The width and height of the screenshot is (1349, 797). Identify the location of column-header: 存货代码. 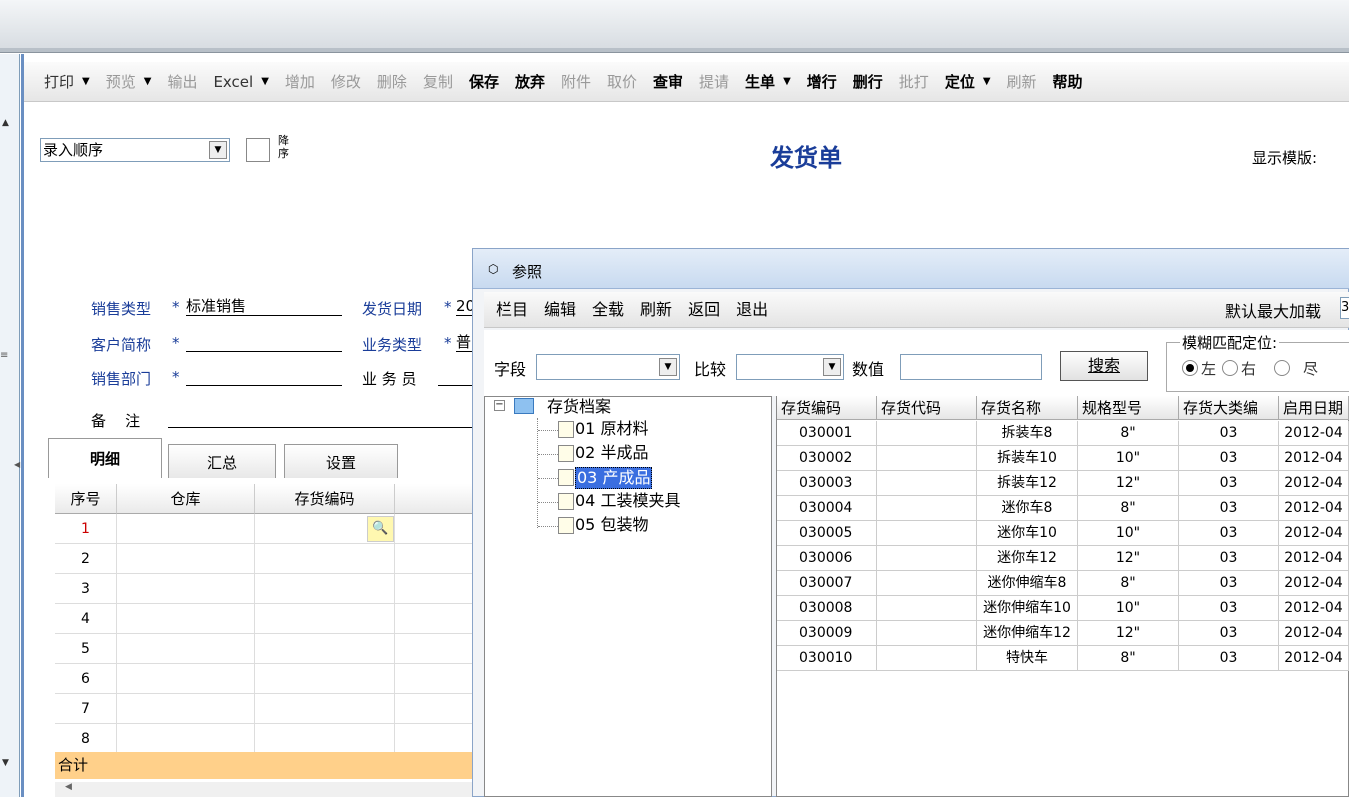
(927, 408).